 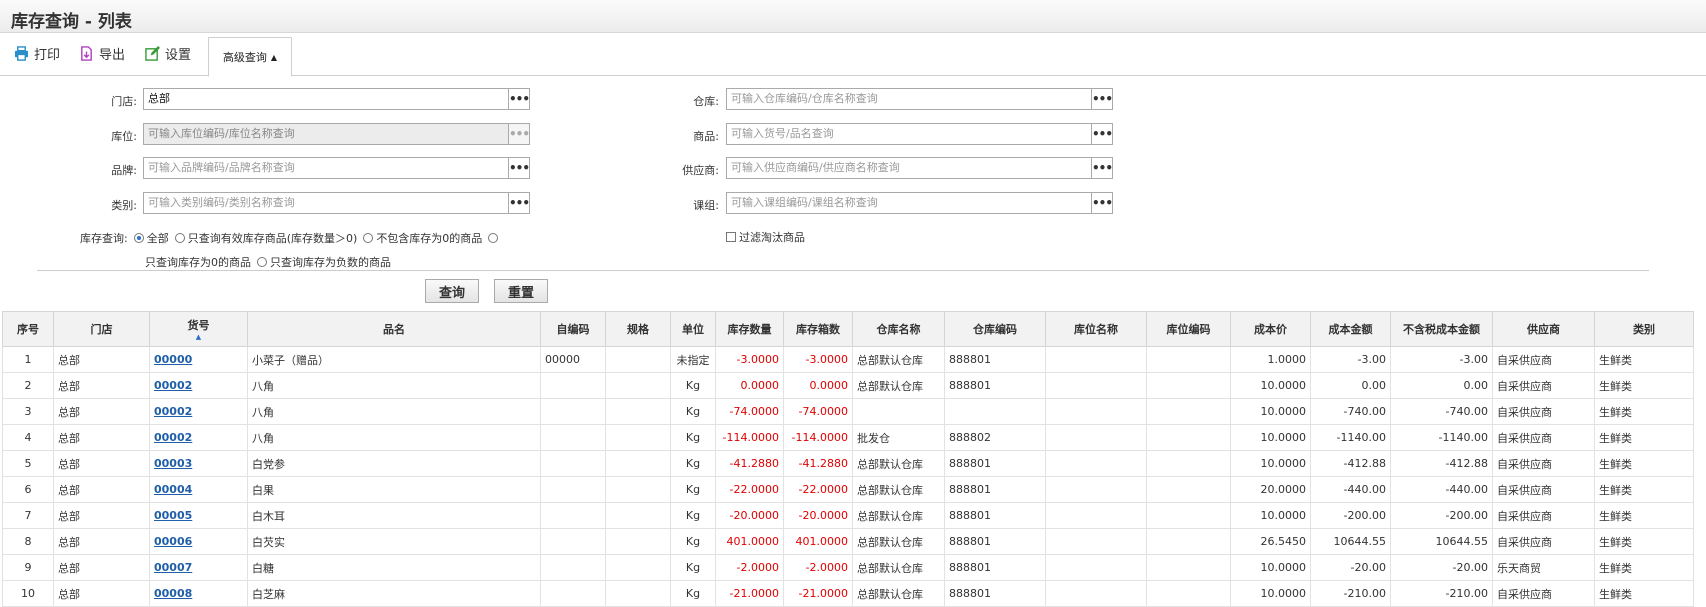 I want to click on table-cell: 总部, so click(x=101, y=489).